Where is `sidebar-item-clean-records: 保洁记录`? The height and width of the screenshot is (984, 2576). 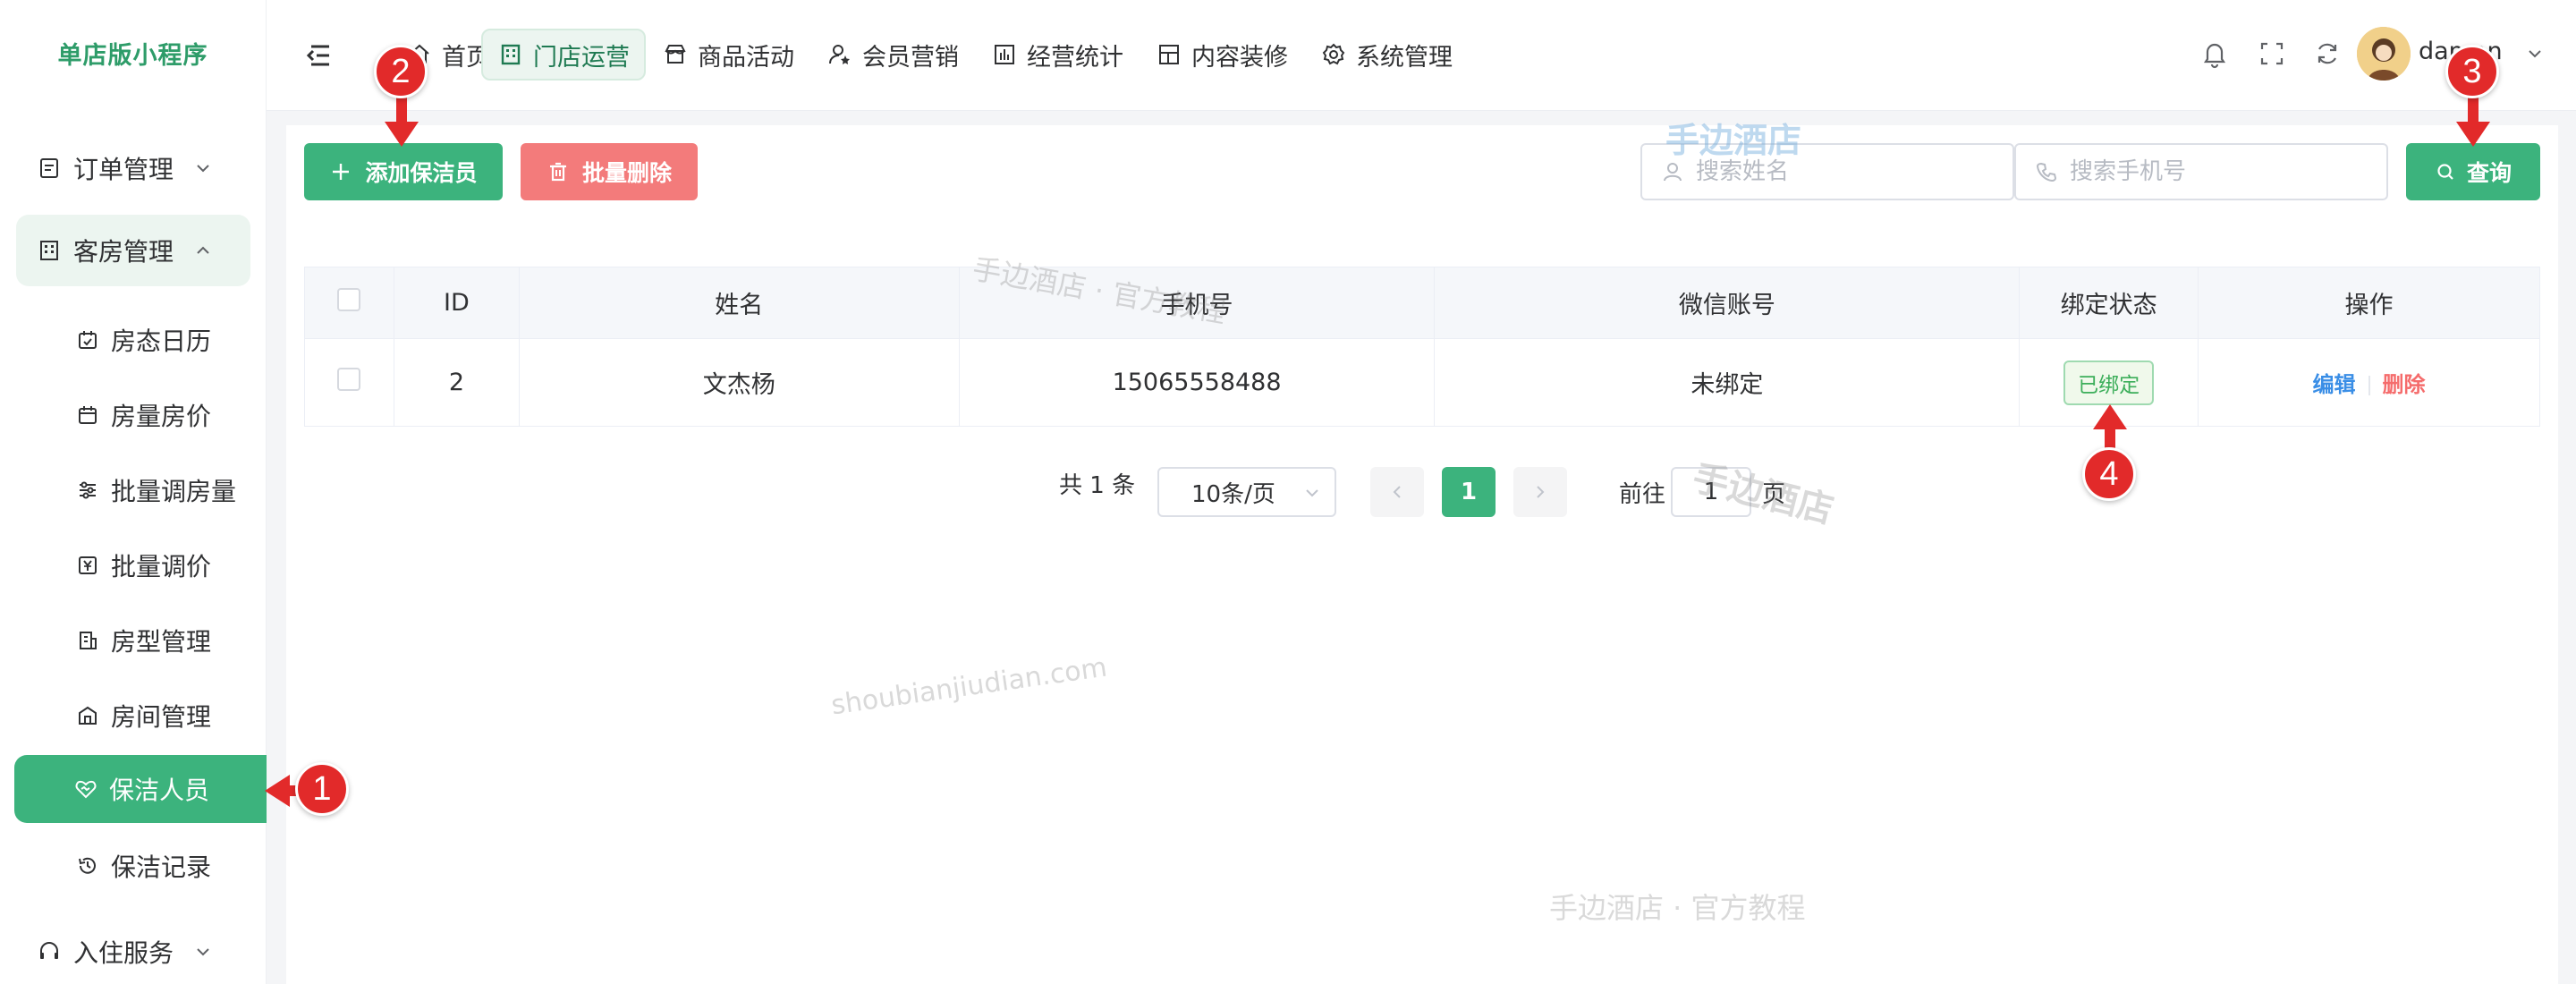
sidebar-item-clean-records: 保洁记录 is located at coordinates (133, 866).